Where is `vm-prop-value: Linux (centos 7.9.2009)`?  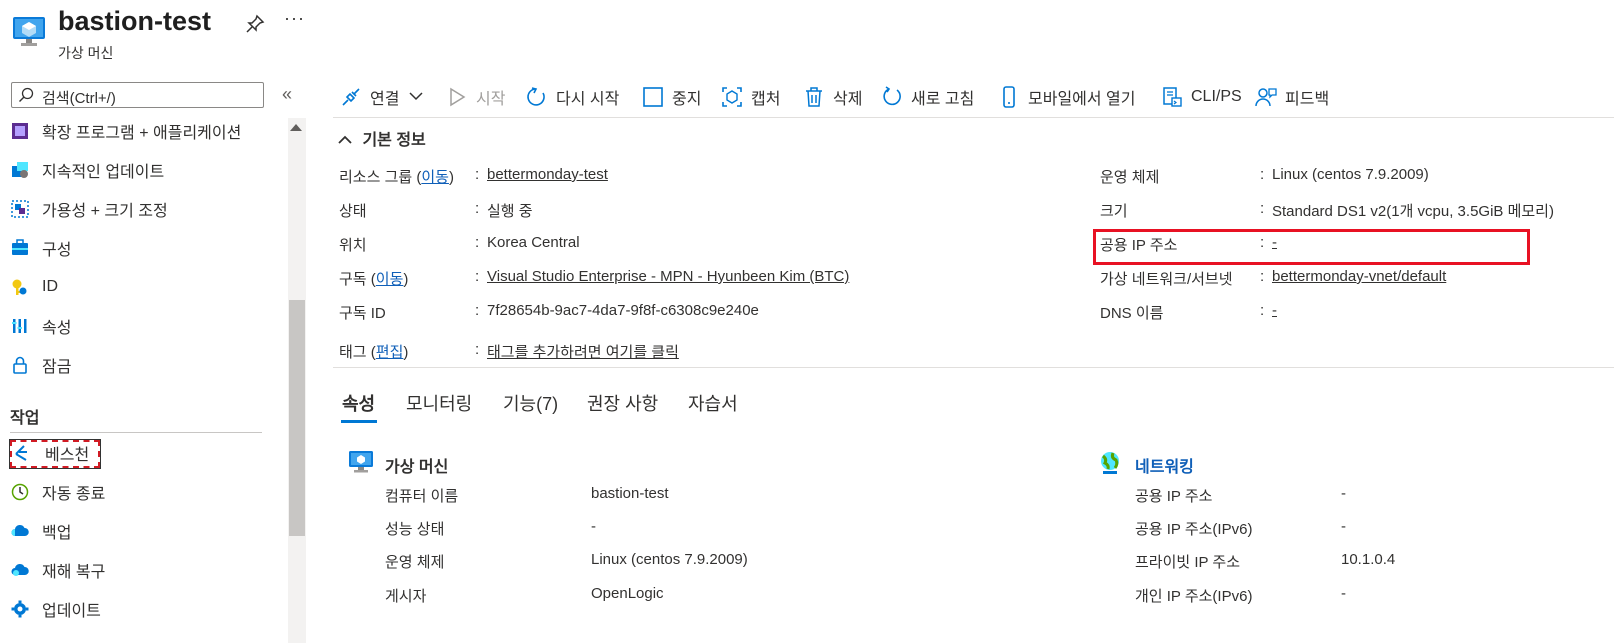
vm-prop-value: Linux (centos 7.9.2009) is located at coordinates (669, 559).